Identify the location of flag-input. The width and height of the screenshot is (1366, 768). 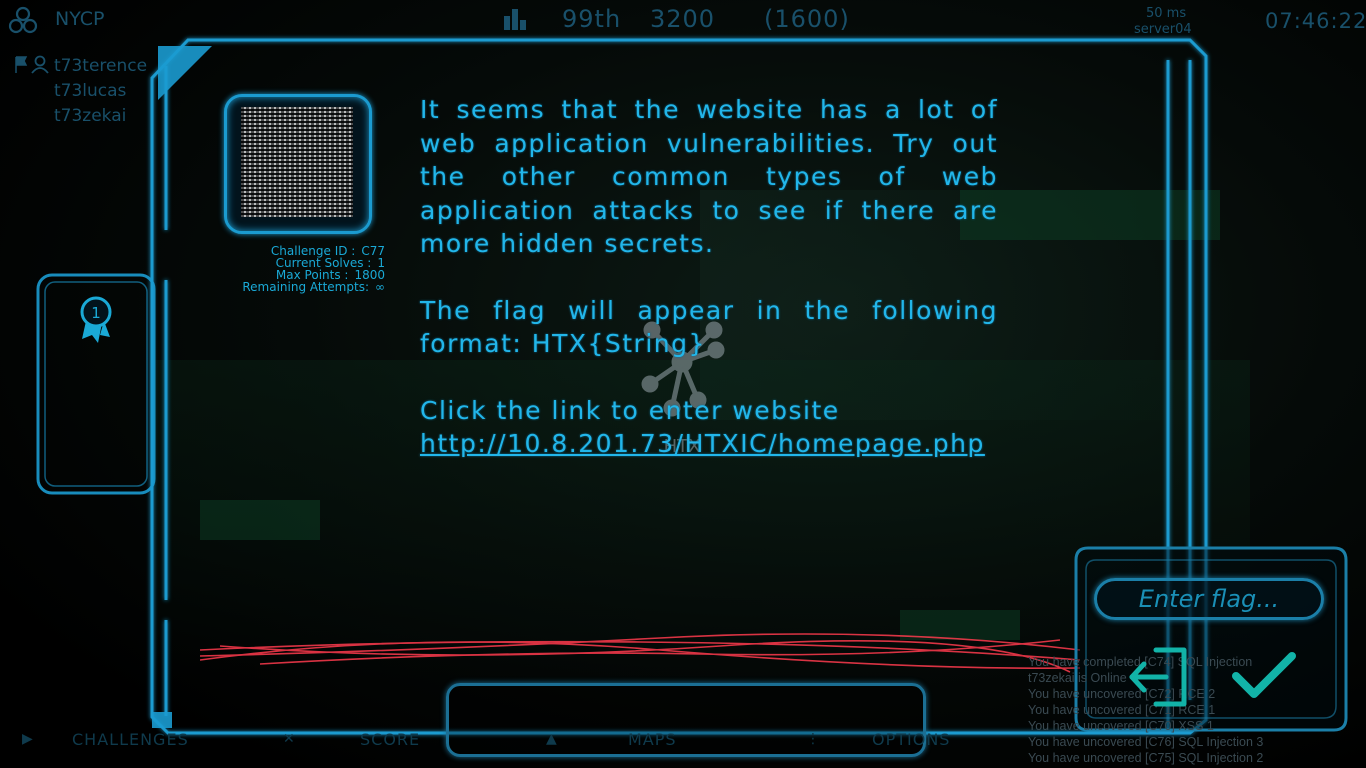
(1209, 599).